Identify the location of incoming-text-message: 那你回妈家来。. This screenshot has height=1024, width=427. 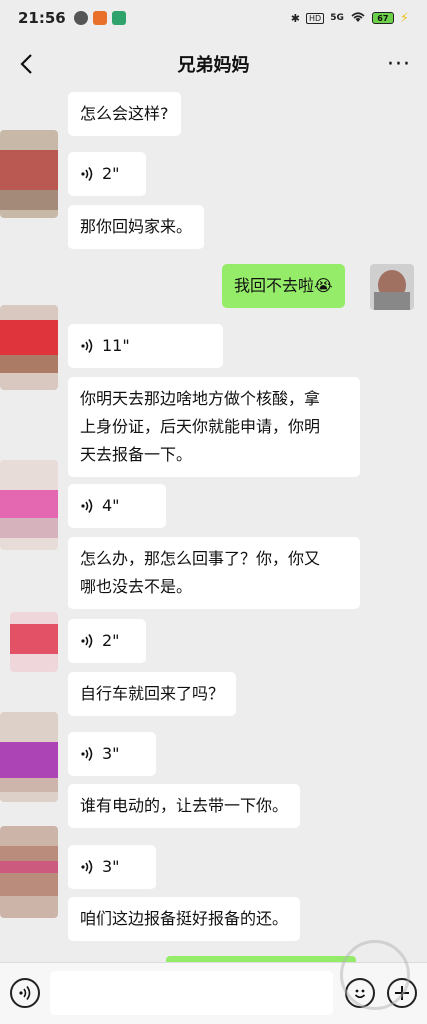
(136, 227).